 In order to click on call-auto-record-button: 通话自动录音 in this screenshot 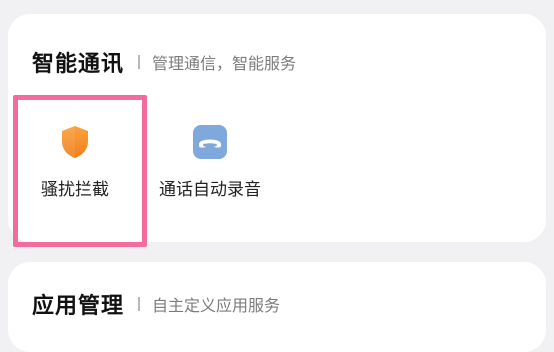, I will do `click(210, 157)`.